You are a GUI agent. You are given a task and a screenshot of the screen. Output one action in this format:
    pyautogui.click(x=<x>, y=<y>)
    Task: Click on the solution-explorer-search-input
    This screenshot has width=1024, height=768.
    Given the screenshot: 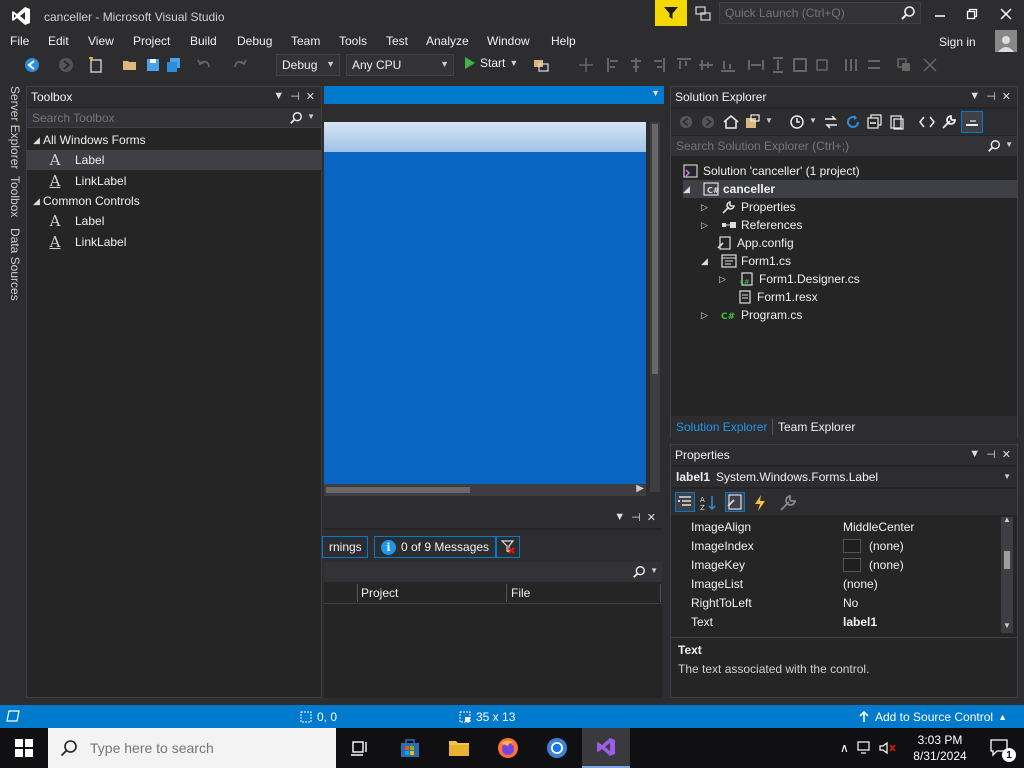 What is the action you would take?
    pyautogui.click(x=821, y=146)
    